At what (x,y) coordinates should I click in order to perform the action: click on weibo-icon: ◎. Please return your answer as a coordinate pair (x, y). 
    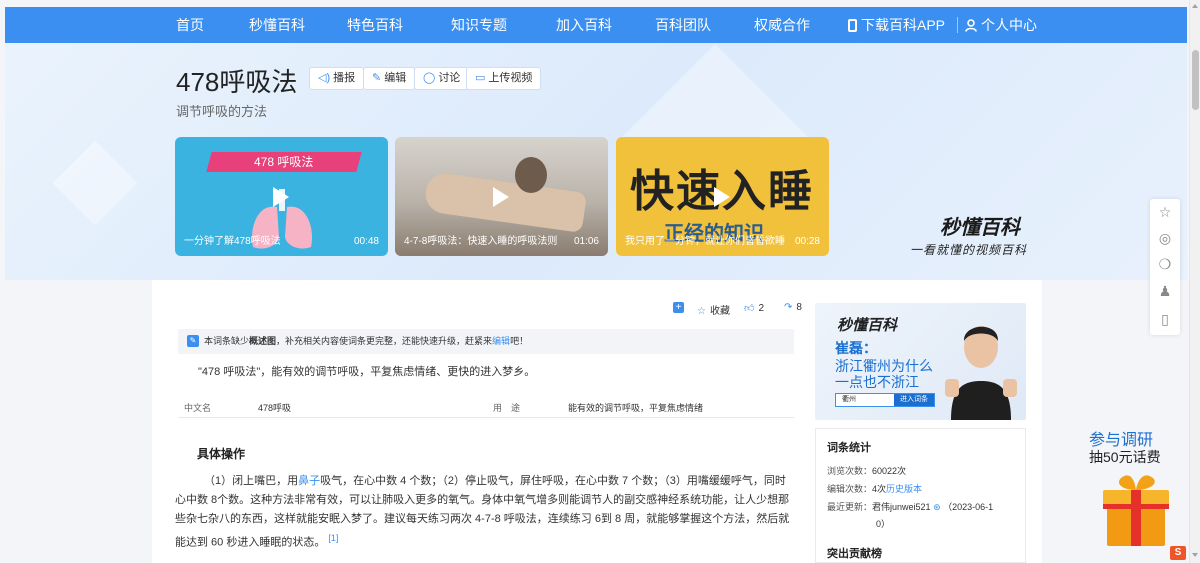
    Looking at the image, I should click on (1165, 238).